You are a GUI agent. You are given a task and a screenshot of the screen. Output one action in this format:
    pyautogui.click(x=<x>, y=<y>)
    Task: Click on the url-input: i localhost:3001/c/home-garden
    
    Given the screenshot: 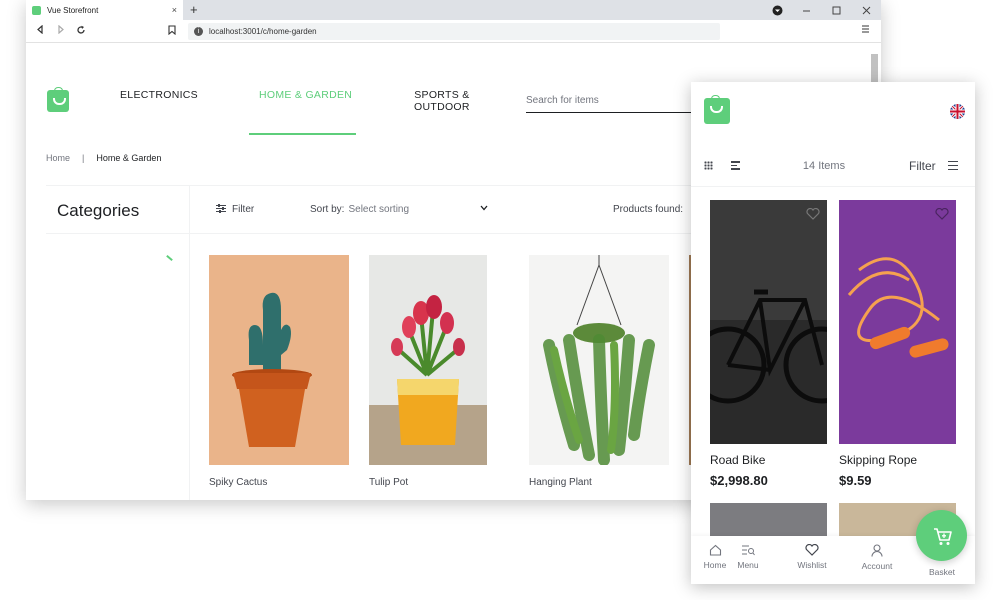 What is the action you would take?
    pyautogui.click(x=454, y=31)
    